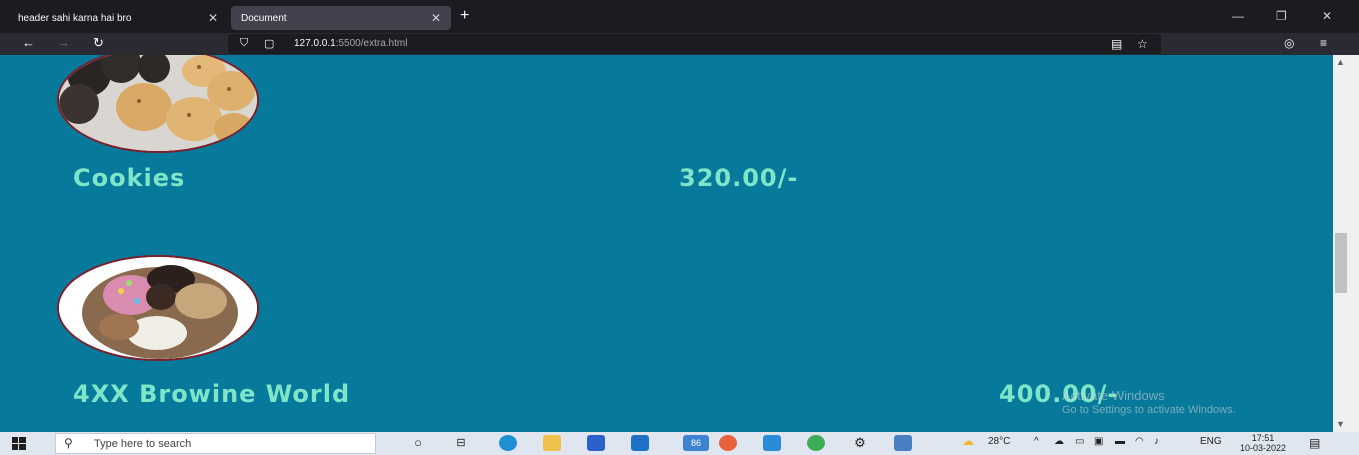 Image resolution: width=1359 pixels, height=455 pixels. What do you see at coordinates (1341, 263) in the screenshot?
I see `scrollbar-thumb` at bounding box center [1341, 263].